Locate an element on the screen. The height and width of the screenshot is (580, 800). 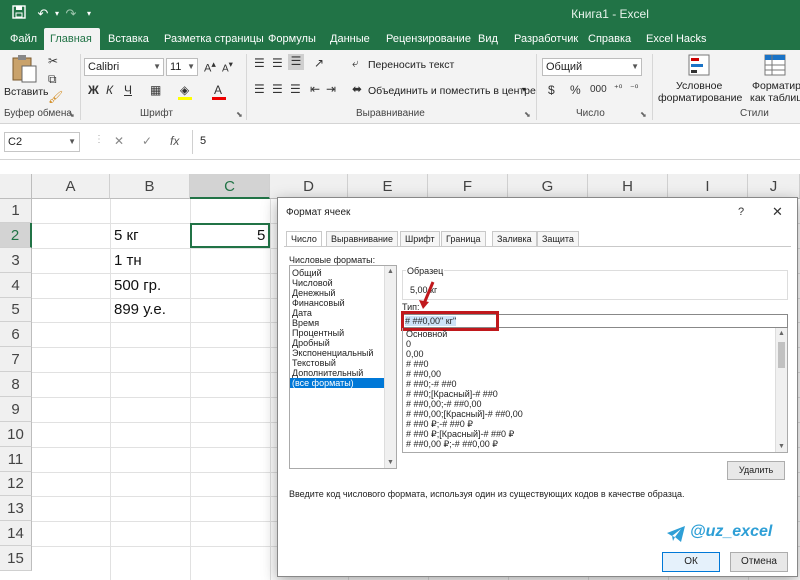
scroll-thumb is located at coordinates (781, 355).